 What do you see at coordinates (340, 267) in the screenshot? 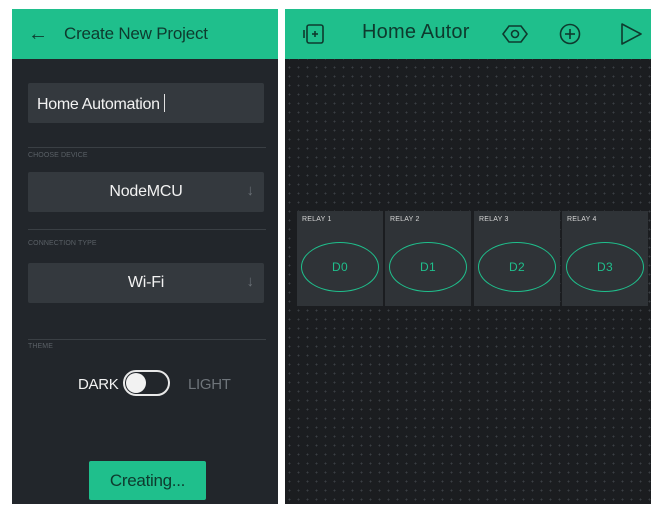
I see `relay-button-d0: D0` at bounding box center [340, 267].